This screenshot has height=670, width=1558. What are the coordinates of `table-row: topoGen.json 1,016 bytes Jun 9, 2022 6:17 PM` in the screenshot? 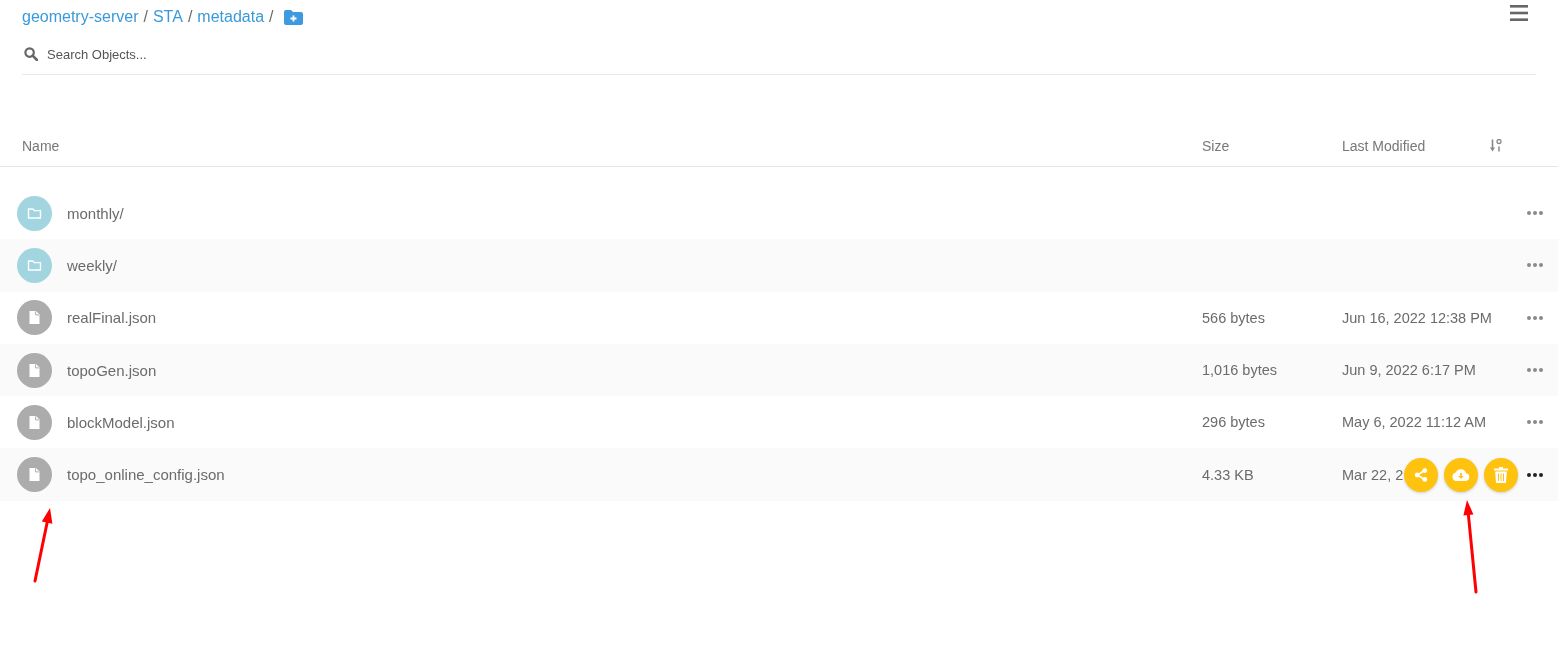 It's located at (779, 370).